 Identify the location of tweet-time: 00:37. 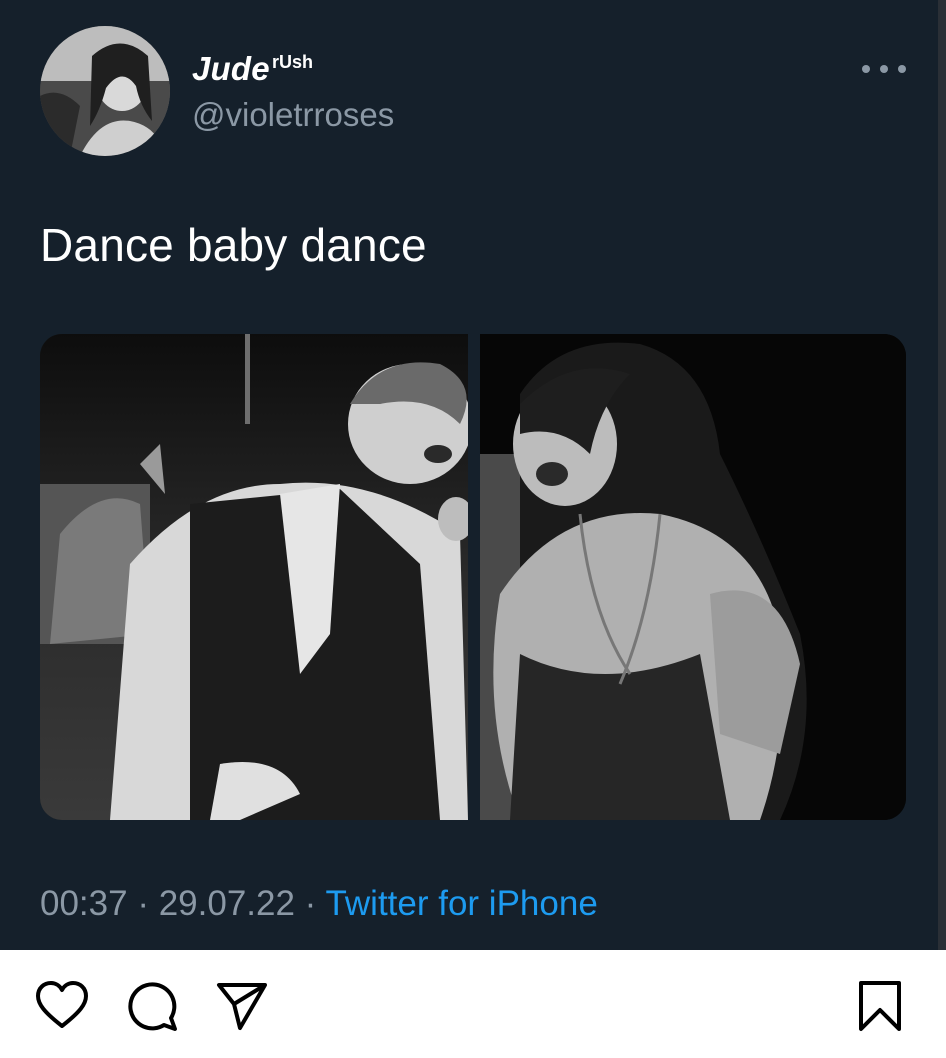
(84, 903).